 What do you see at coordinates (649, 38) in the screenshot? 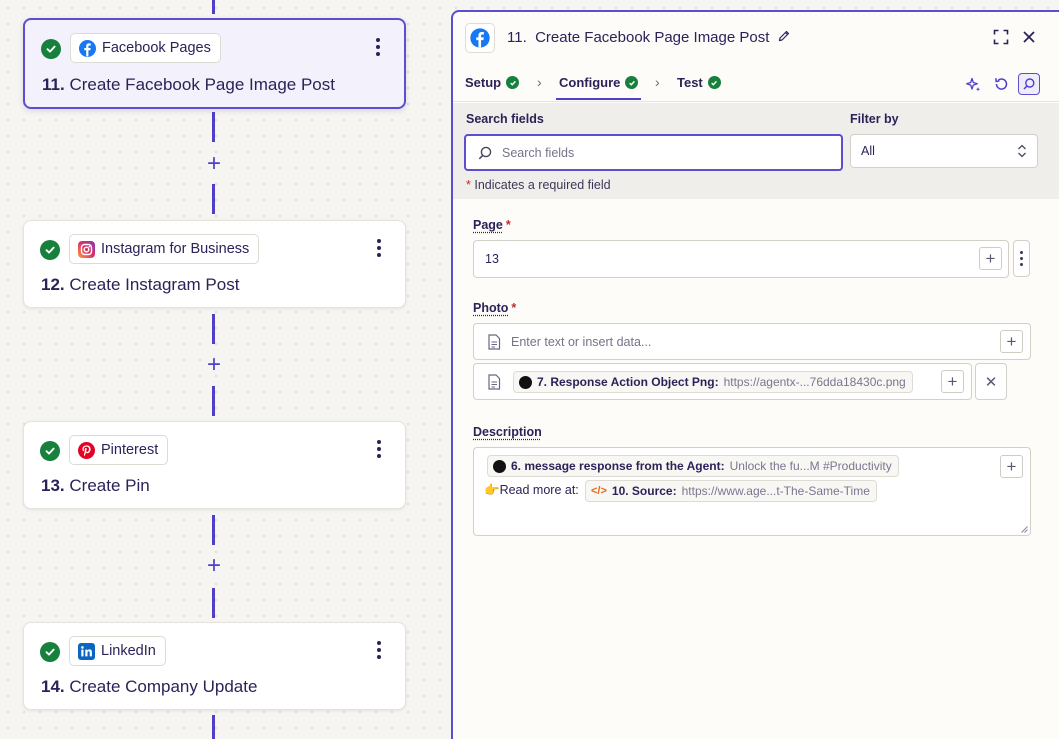
I see `panel-title: 11. Create Facebook Page Image Post` at bounding box center [649, 38].